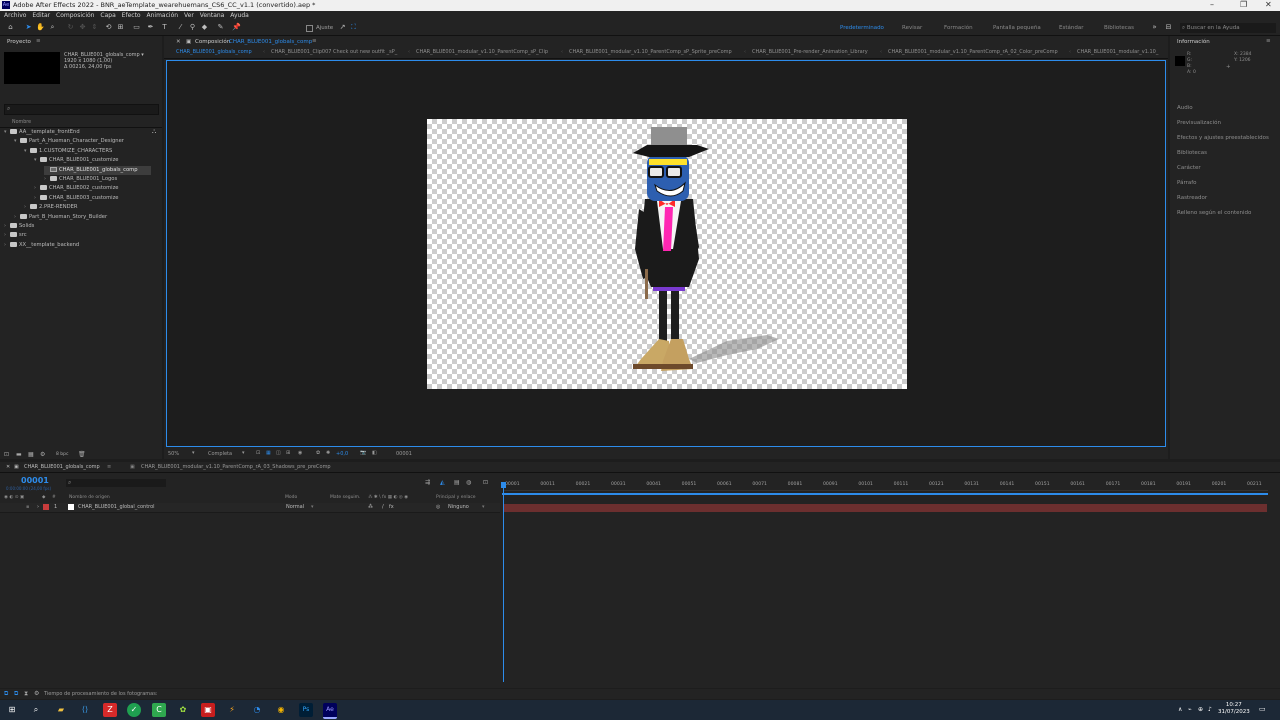 The height and width of the screenshot is (720, 1280). Describe the element at coordinates (885, 494) in the screenshot. I see `work-area-bar` at that location.